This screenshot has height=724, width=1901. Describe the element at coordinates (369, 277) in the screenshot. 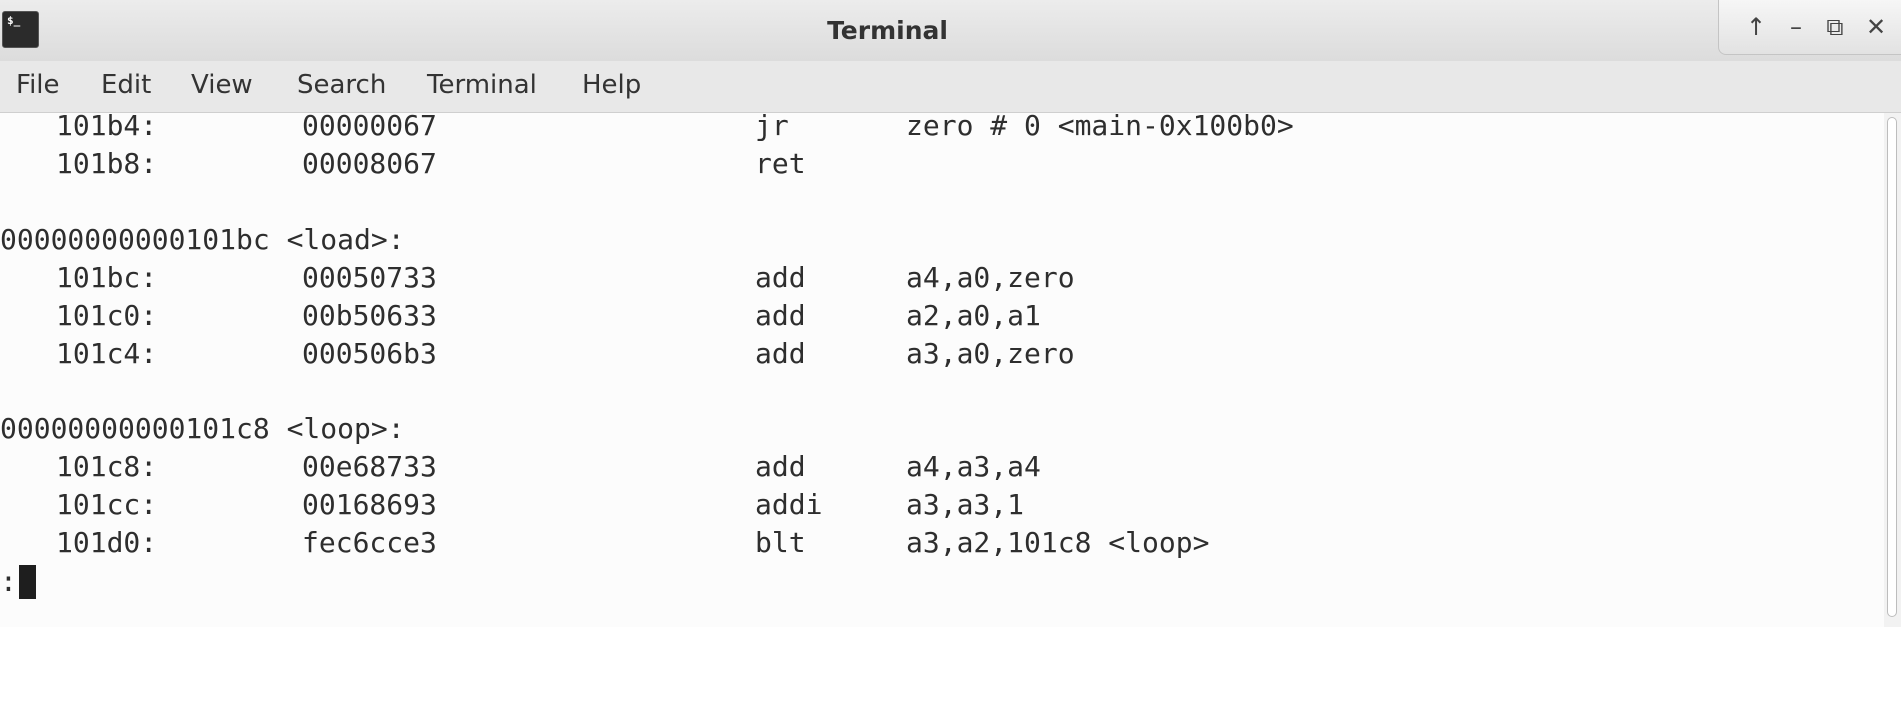

I see `opcode-hex: 00050733` at that location.